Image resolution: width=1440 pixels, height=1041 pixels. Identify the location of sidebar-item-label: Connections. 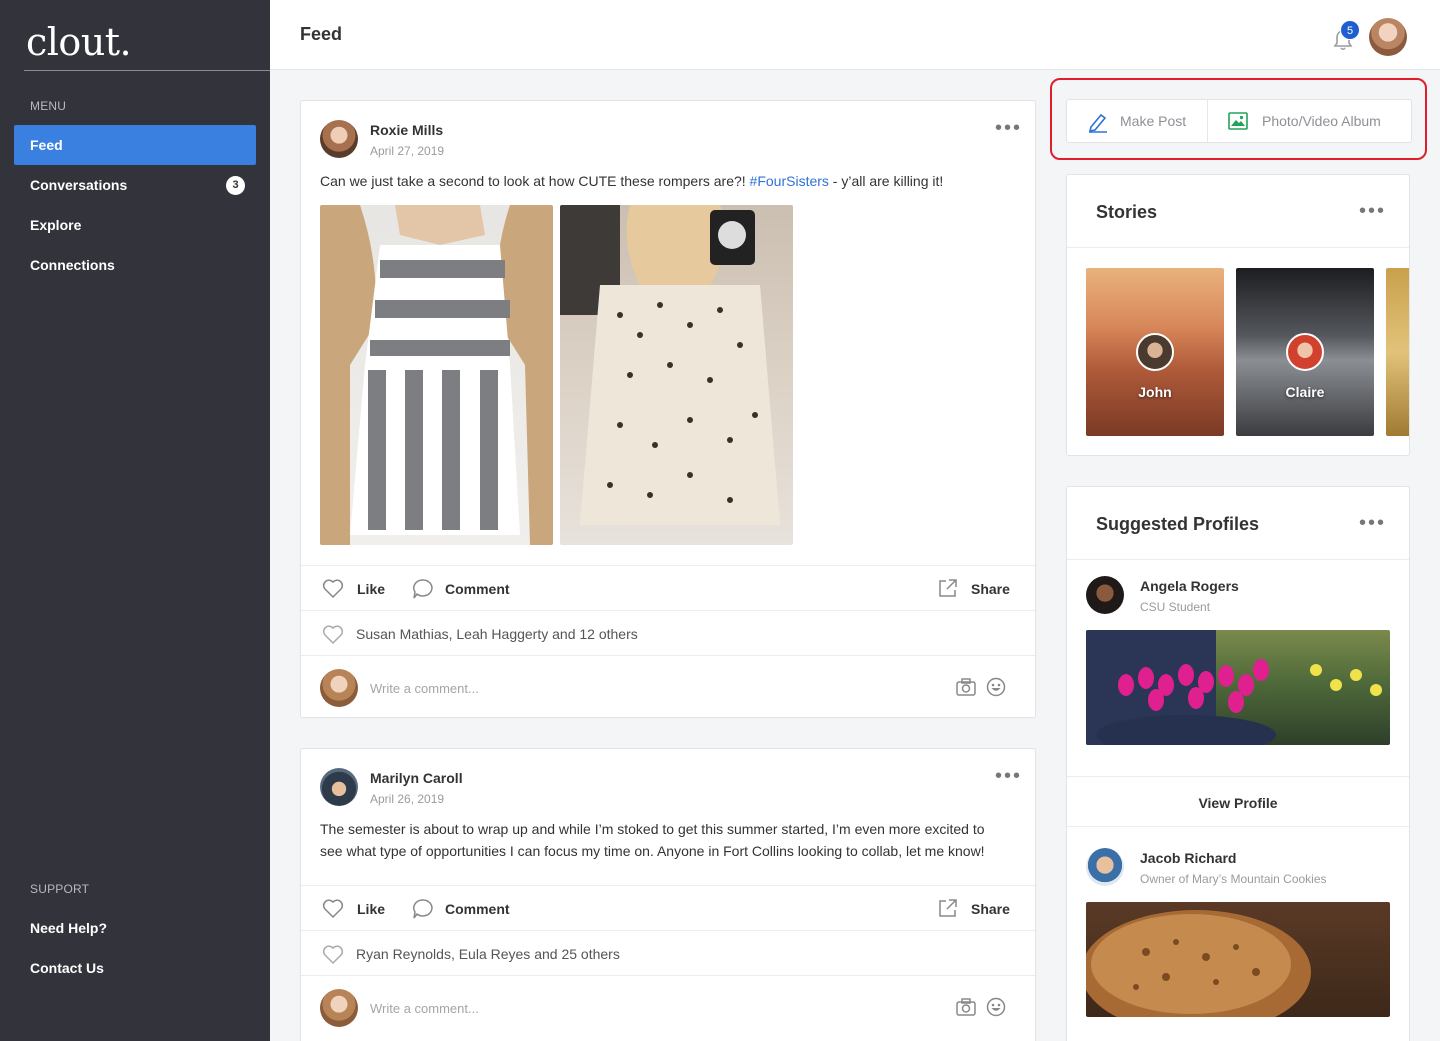
(72, 265).